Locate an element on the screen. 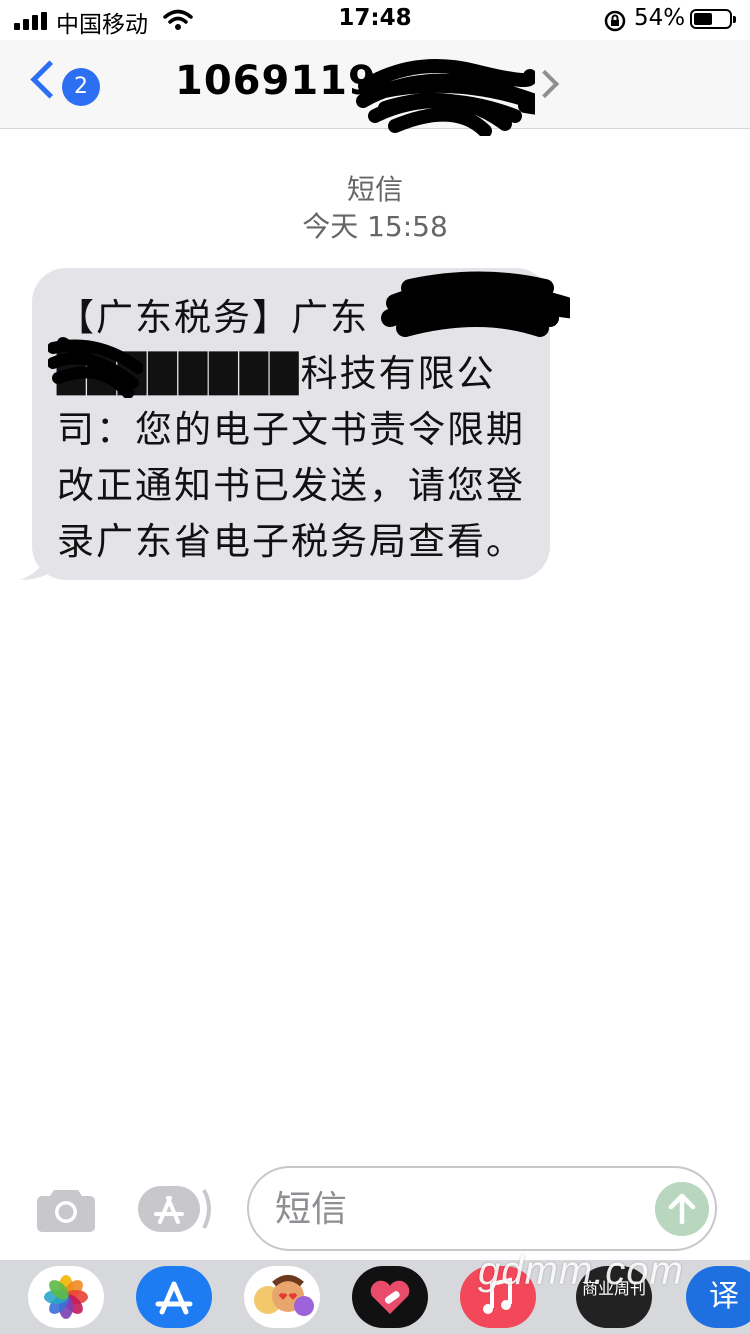 The width and height of the screenshot is (750, 1334). app-store-icon is located at coordinates (174, 1297).